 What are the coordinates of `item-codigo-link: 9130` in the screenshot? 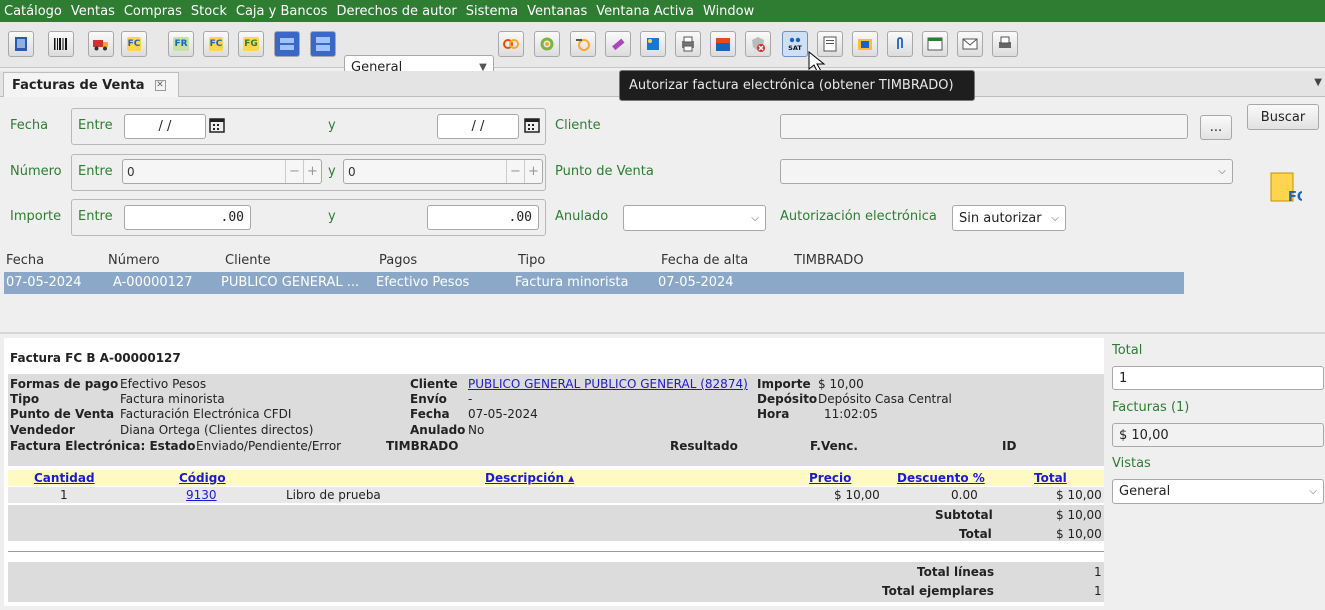 It's located at (201, 495).